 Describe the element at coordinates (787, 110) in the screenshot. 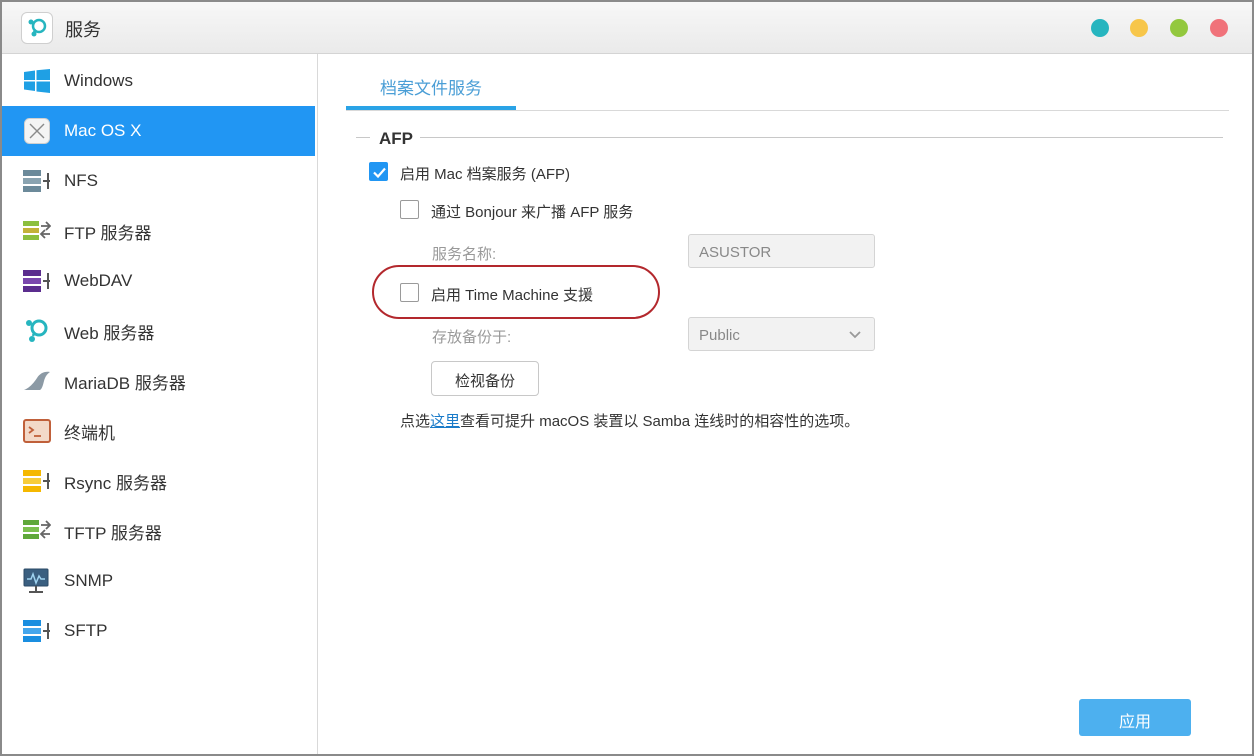

I see `tab-divider` at that location.